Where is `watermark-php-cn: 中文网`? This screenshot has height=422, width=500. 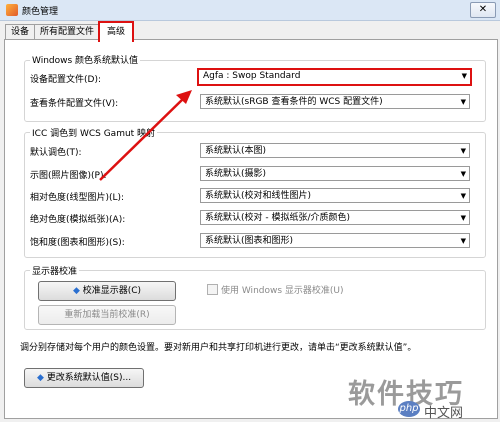 watermark-php-cn: 中文网 is located at coordinates (444, 413).